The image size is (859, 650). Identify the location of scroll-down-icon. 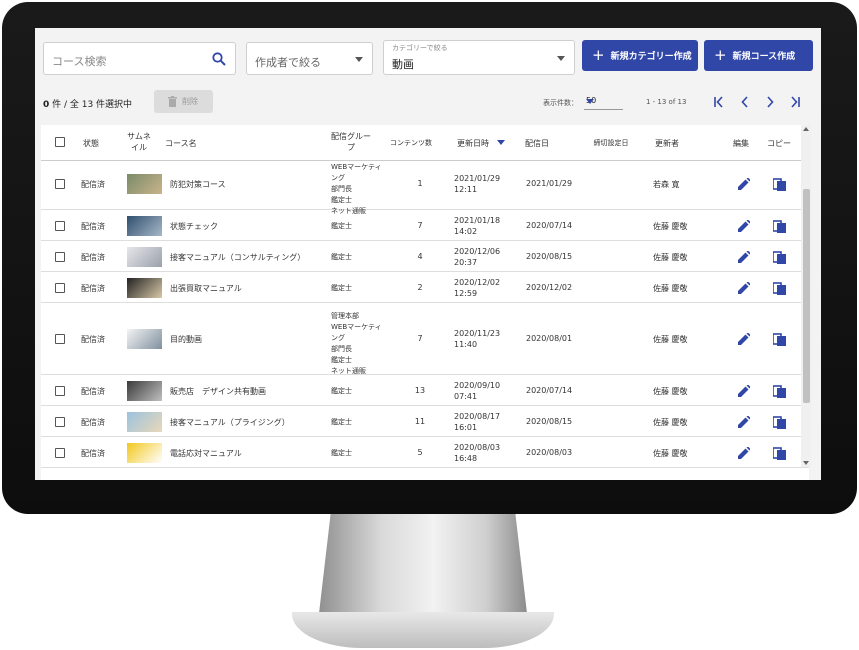
(806, 463).